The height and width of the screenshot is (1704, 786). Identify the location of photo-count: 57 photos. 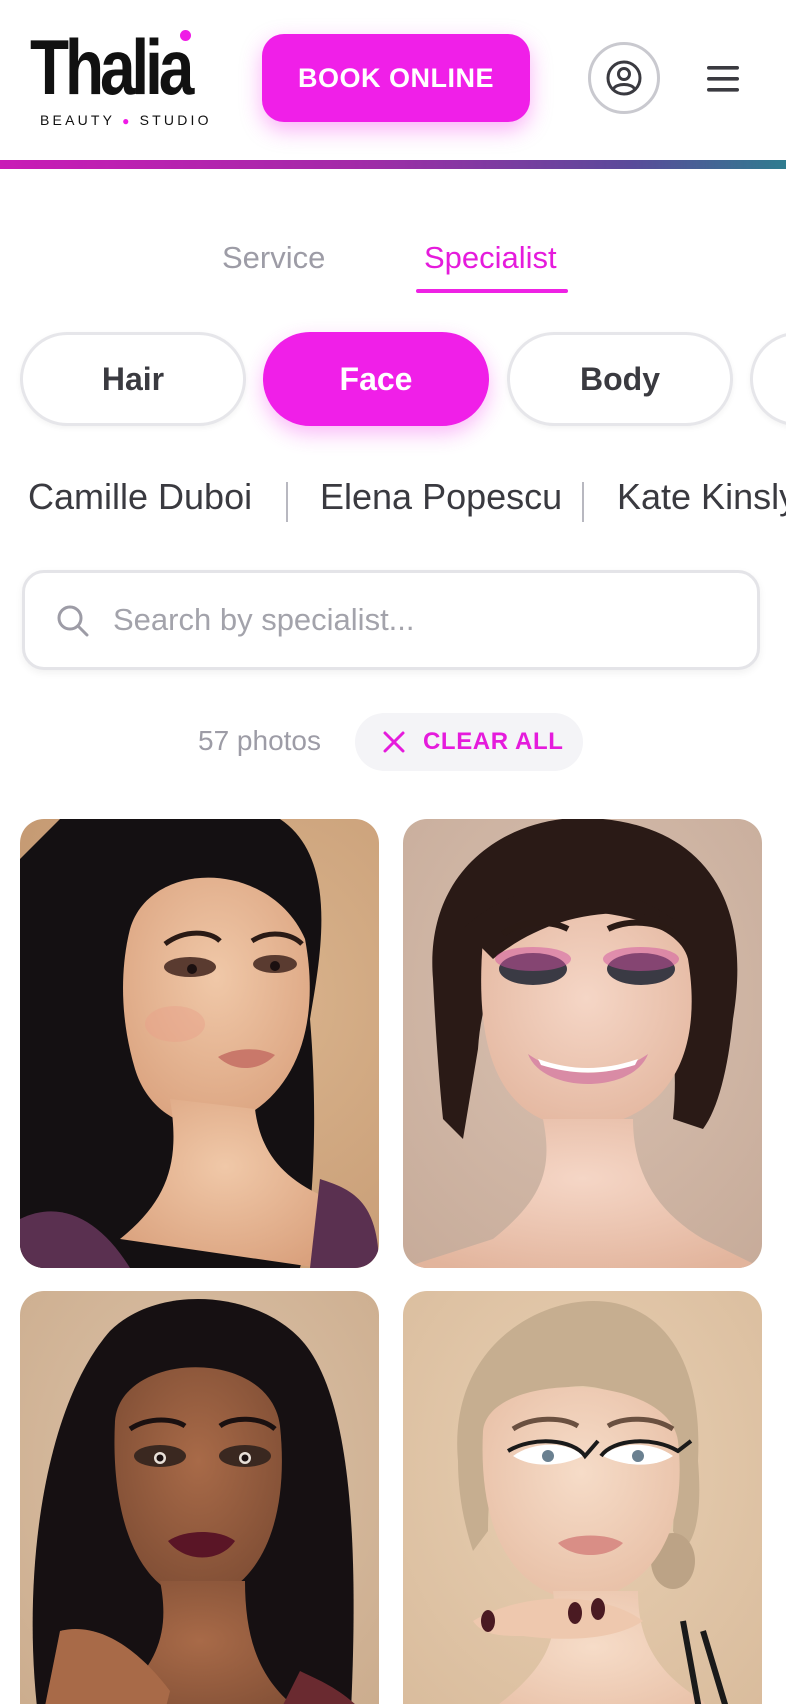
(259, 740).